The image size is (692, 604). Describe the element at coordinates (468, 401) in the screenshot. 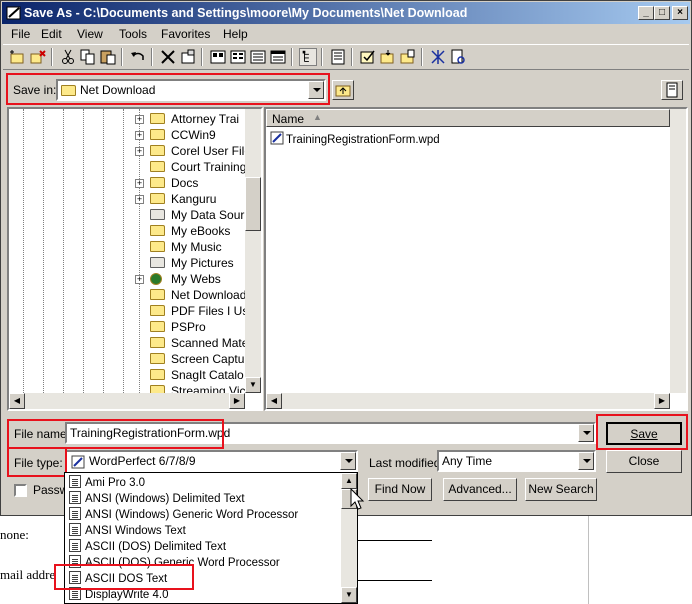

I see `list-horizontal-scrollbar: ◀ ▶` at that location.